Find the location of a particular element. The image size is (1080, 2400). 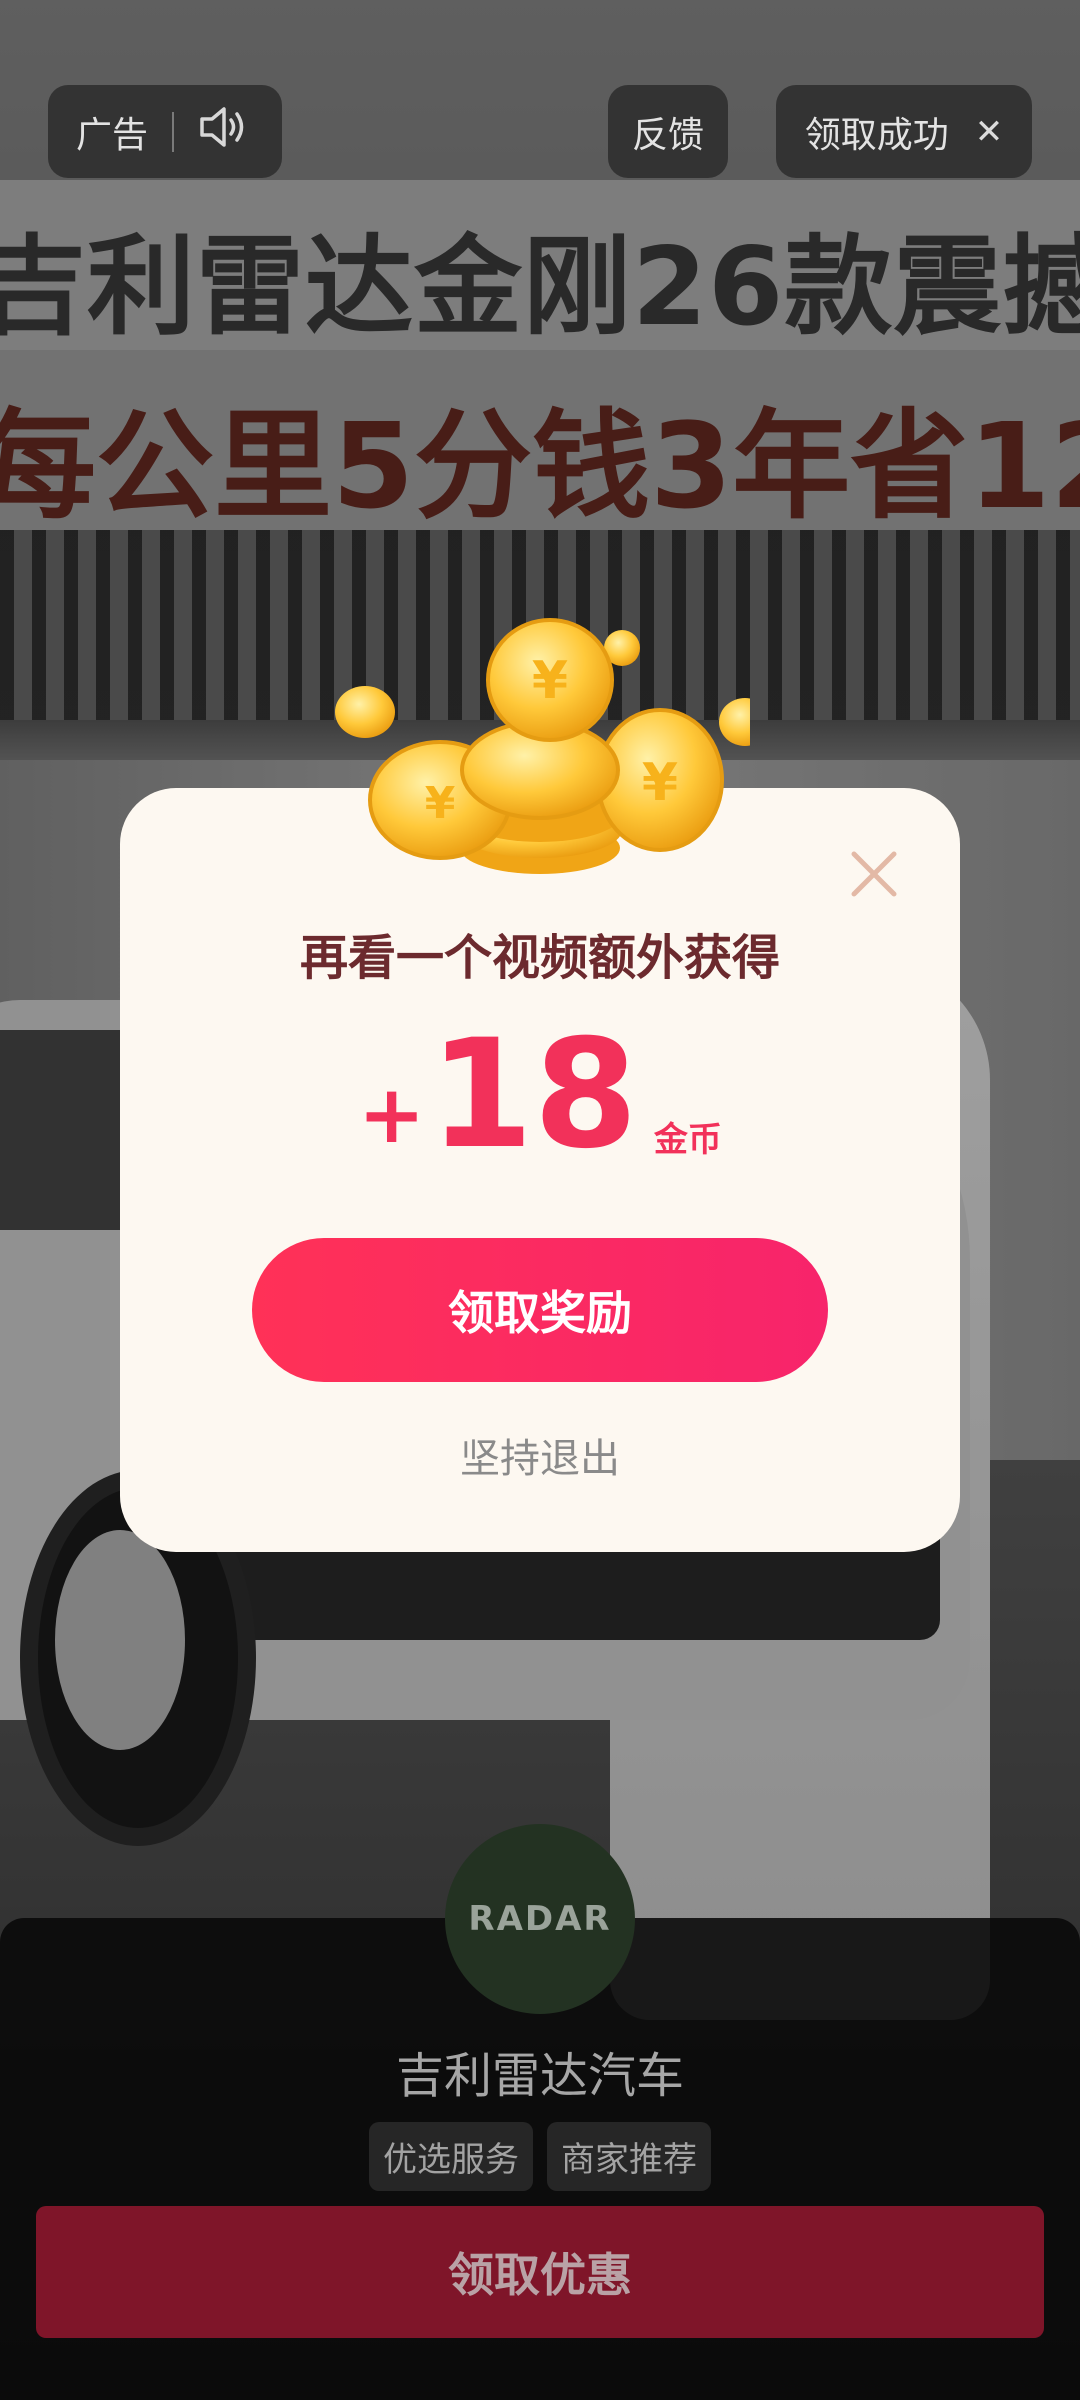

ad-label: 广告 is located at coordinates (112, 135).